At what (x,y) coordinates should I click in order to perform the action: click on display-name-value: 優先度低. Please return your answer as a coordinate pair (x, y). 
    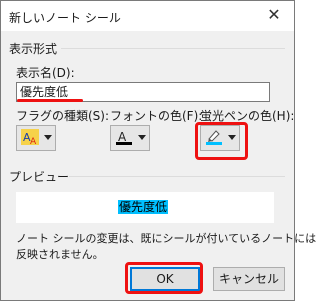
    Looking at the image, I should click on (44, 92).